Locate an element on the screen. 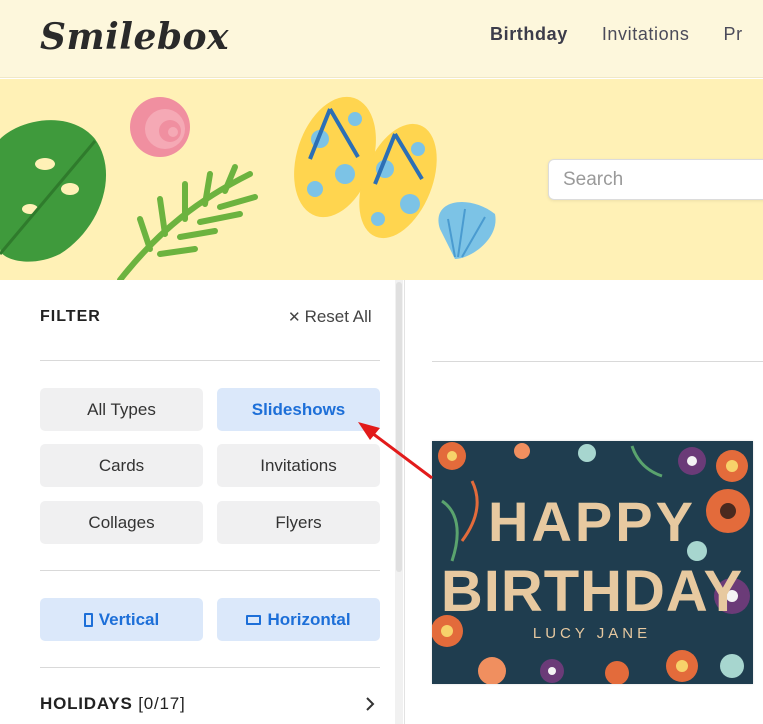 The height and width of the screenshot is (724, 763). search-input is located at coordinates (656, 179).